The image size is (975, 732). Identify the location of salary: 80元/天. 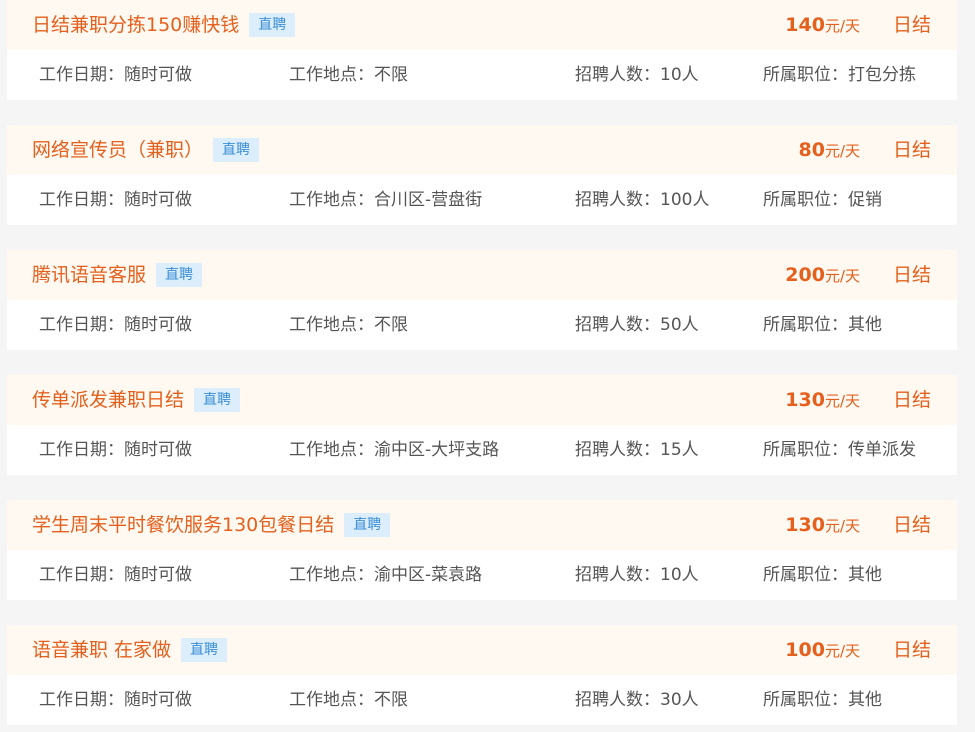
(829, 150).